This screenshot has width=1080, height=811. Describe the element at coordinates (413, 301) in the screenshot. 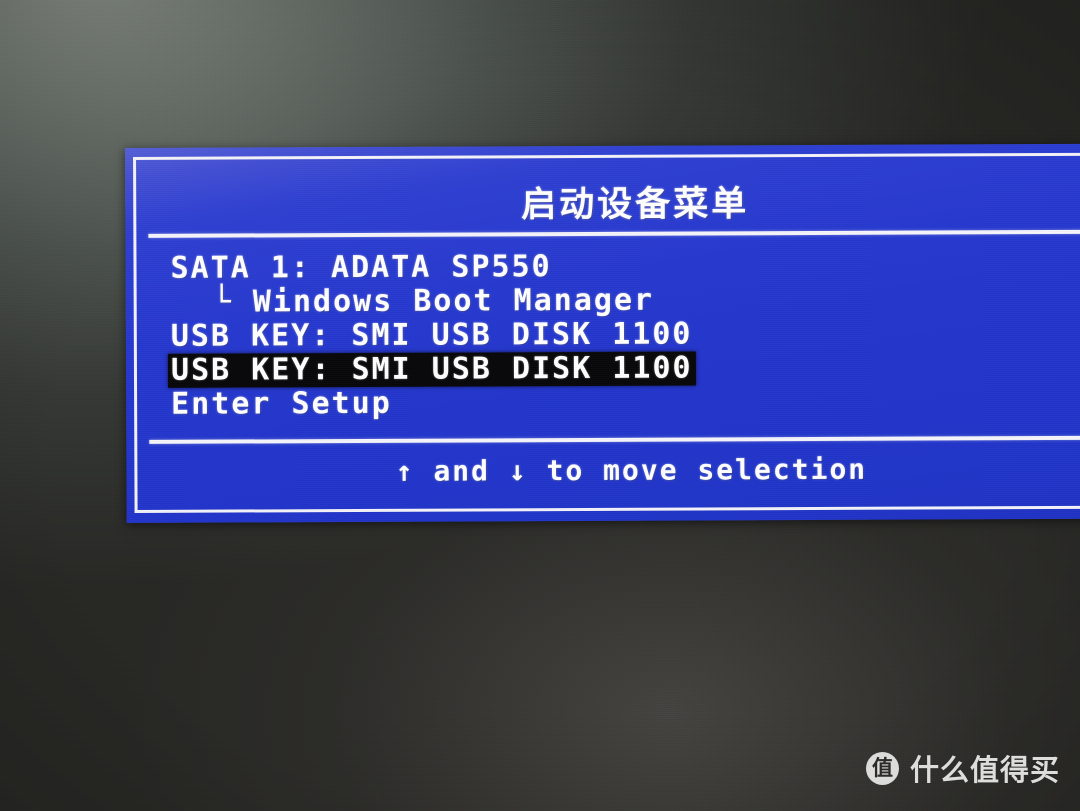

I see `list-item-windows-boot-manager: └ Windows Boot Manager` at that location.